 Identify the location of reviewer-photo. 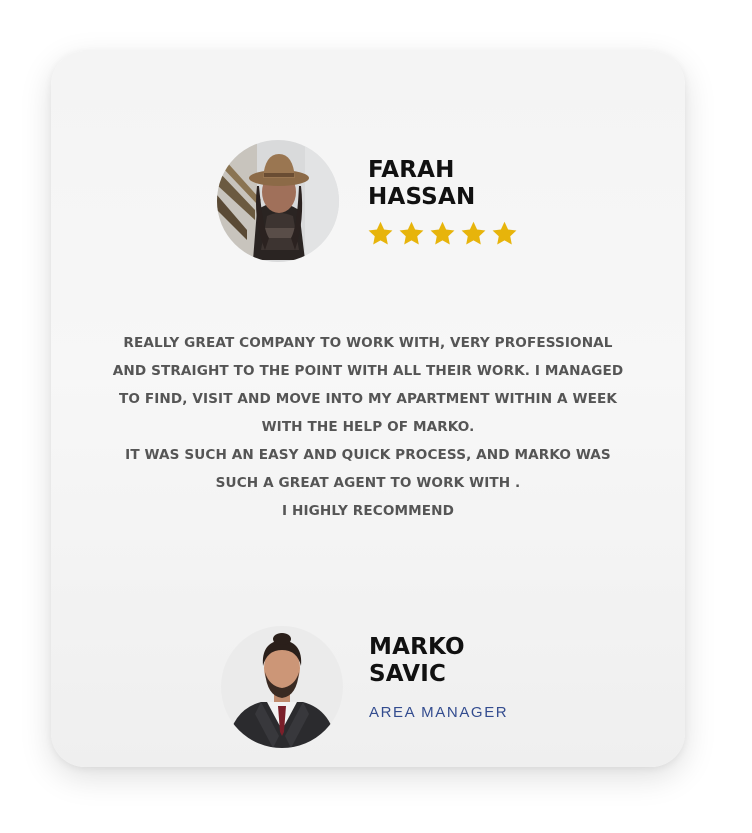
(278, 201).